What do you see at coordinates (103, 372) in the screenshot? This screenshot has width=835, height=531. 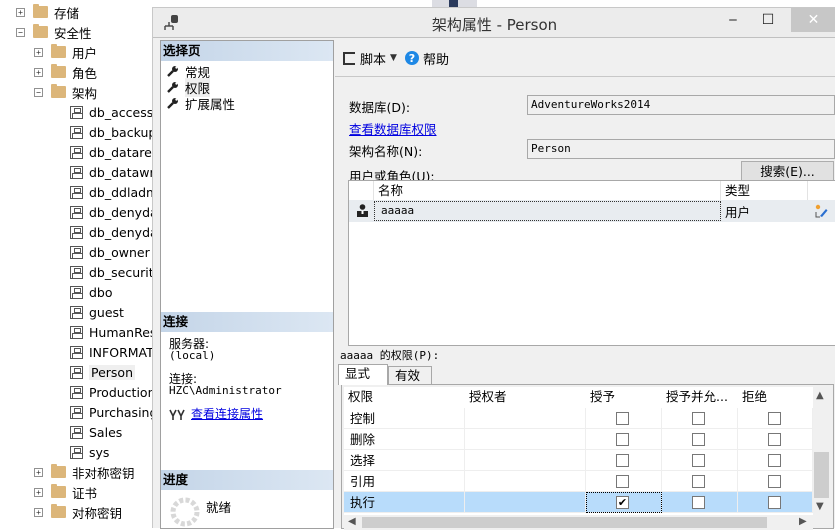 I see `tree-node: Person` at bounding box center [103, 372].